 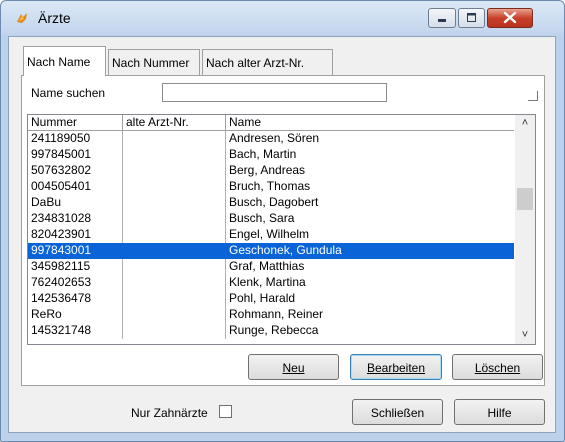 I want to click on table-row: 345982115 Graf, Matthias, so click(x=271, y=267).